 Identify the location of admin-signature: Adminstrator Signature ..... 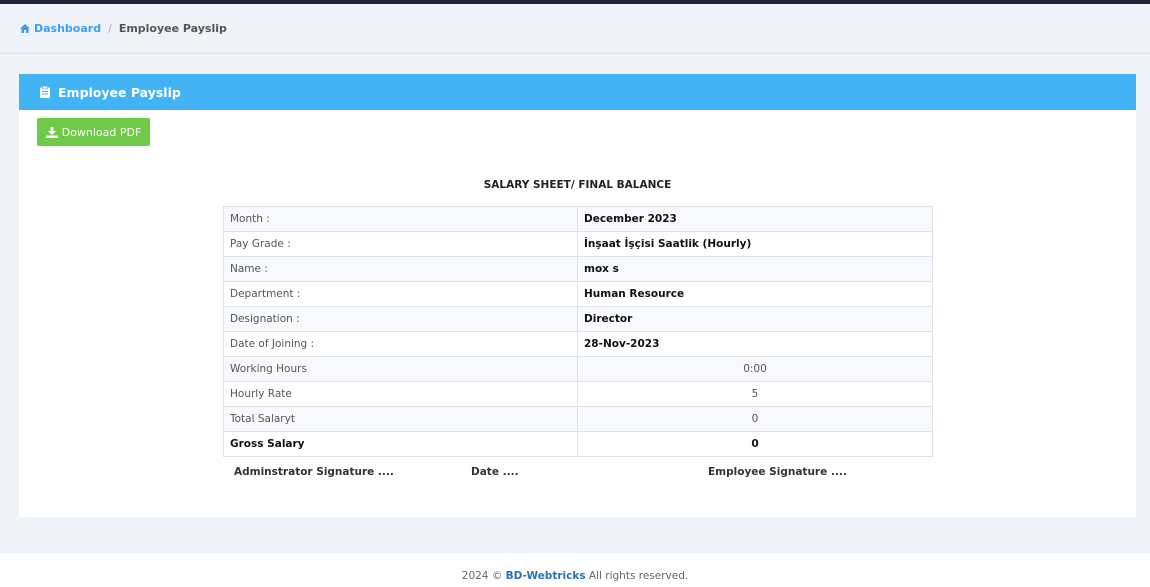
(314, 472).